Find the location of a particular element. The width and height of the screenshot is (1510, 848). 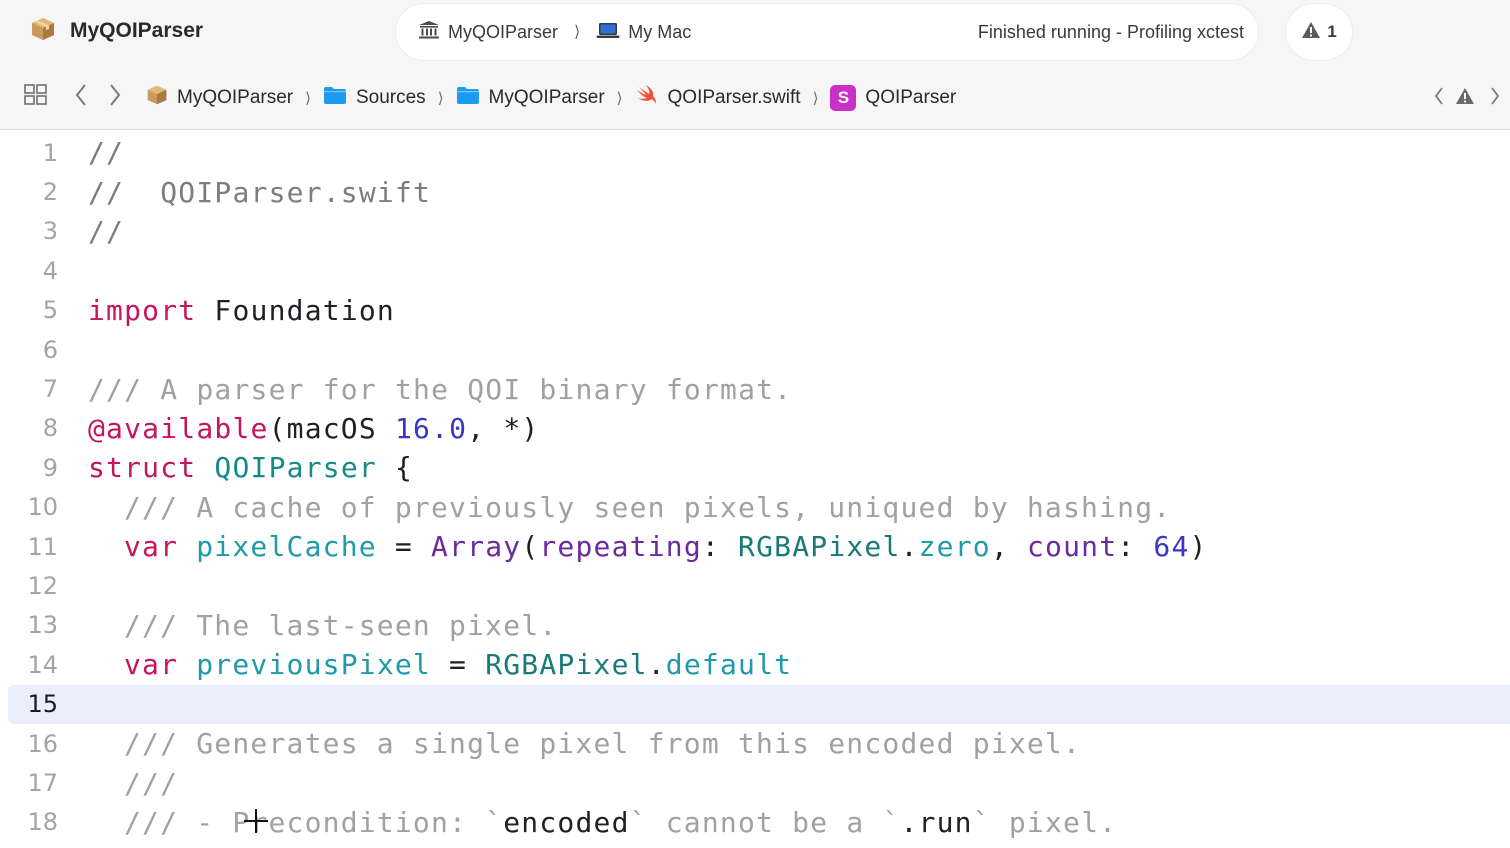

warning-icon is located at coordinates (1311, 32).